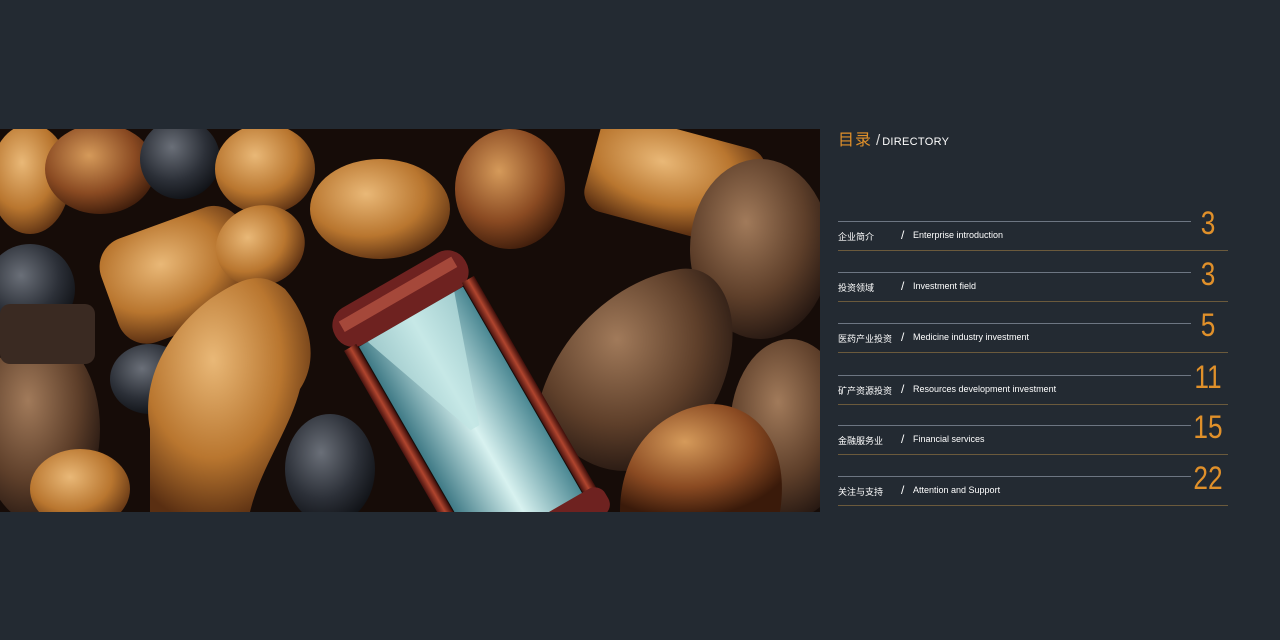  What do you see at coordinates (865, 340) in the screenshot?
I see `entry-label-cn: 医药产业投资` at bounding box center [865, 340].